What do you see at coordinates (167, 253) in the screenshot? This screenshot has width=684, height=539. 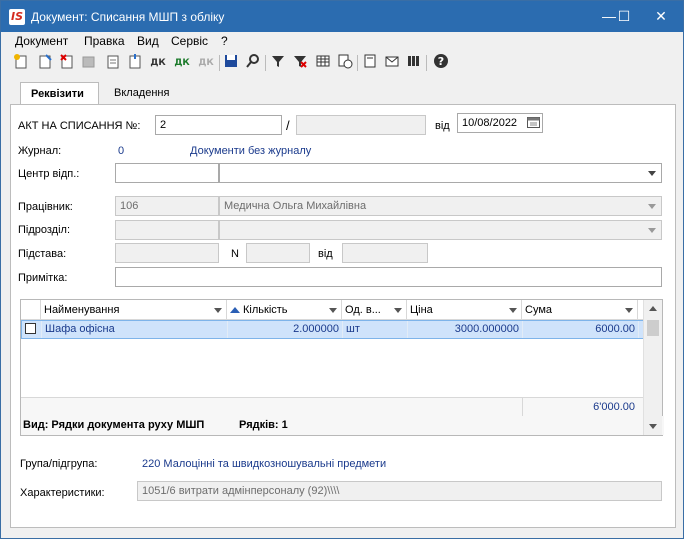 I see `basis-field` at bounding box center [167, 253].